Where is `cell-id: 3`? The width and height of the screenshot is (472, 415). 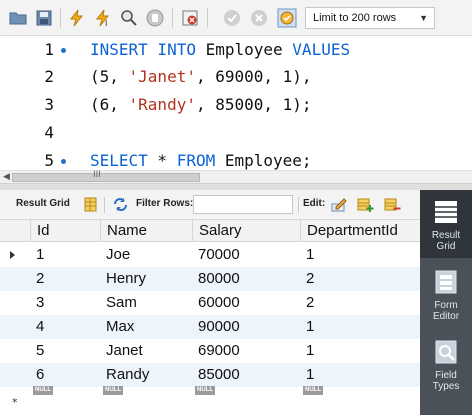
cell-id: 3 is located at coordinates (37, 303).